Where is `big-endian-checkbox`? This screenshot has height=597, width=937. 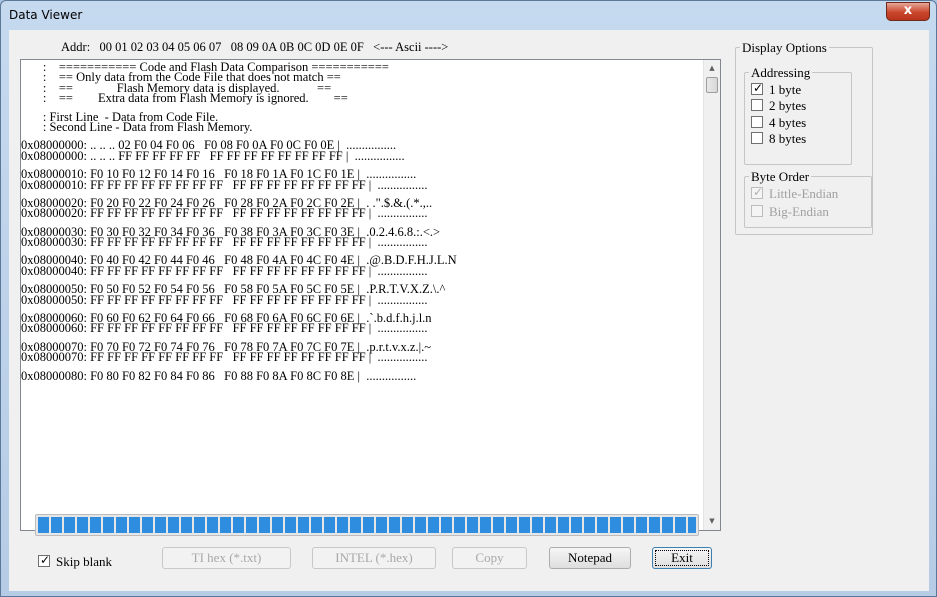 big-endian-checkbox is located at coordinates (757, 211).